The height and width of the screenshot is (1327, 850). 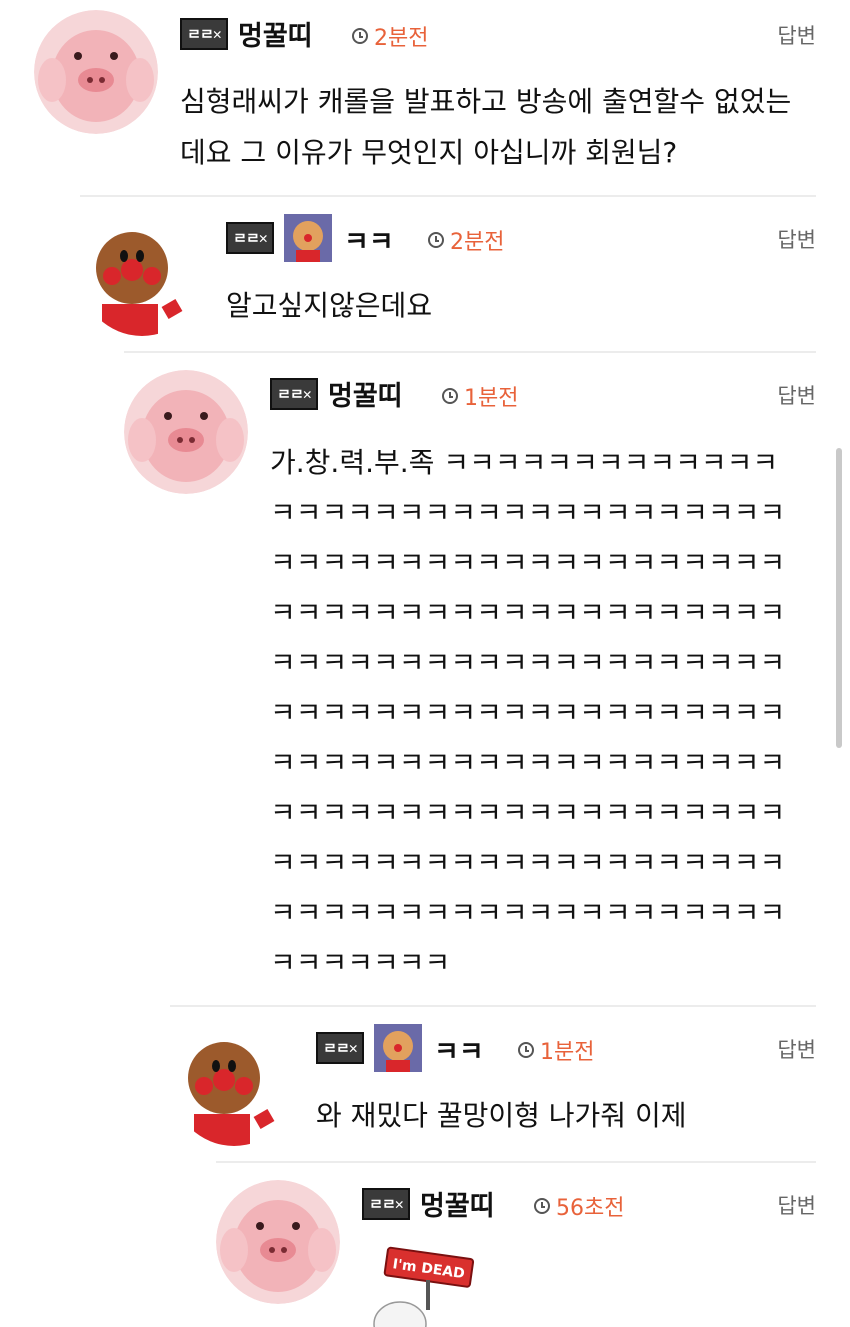 I want to click on timestamp: 56초전, so click(x=579, y=1206).